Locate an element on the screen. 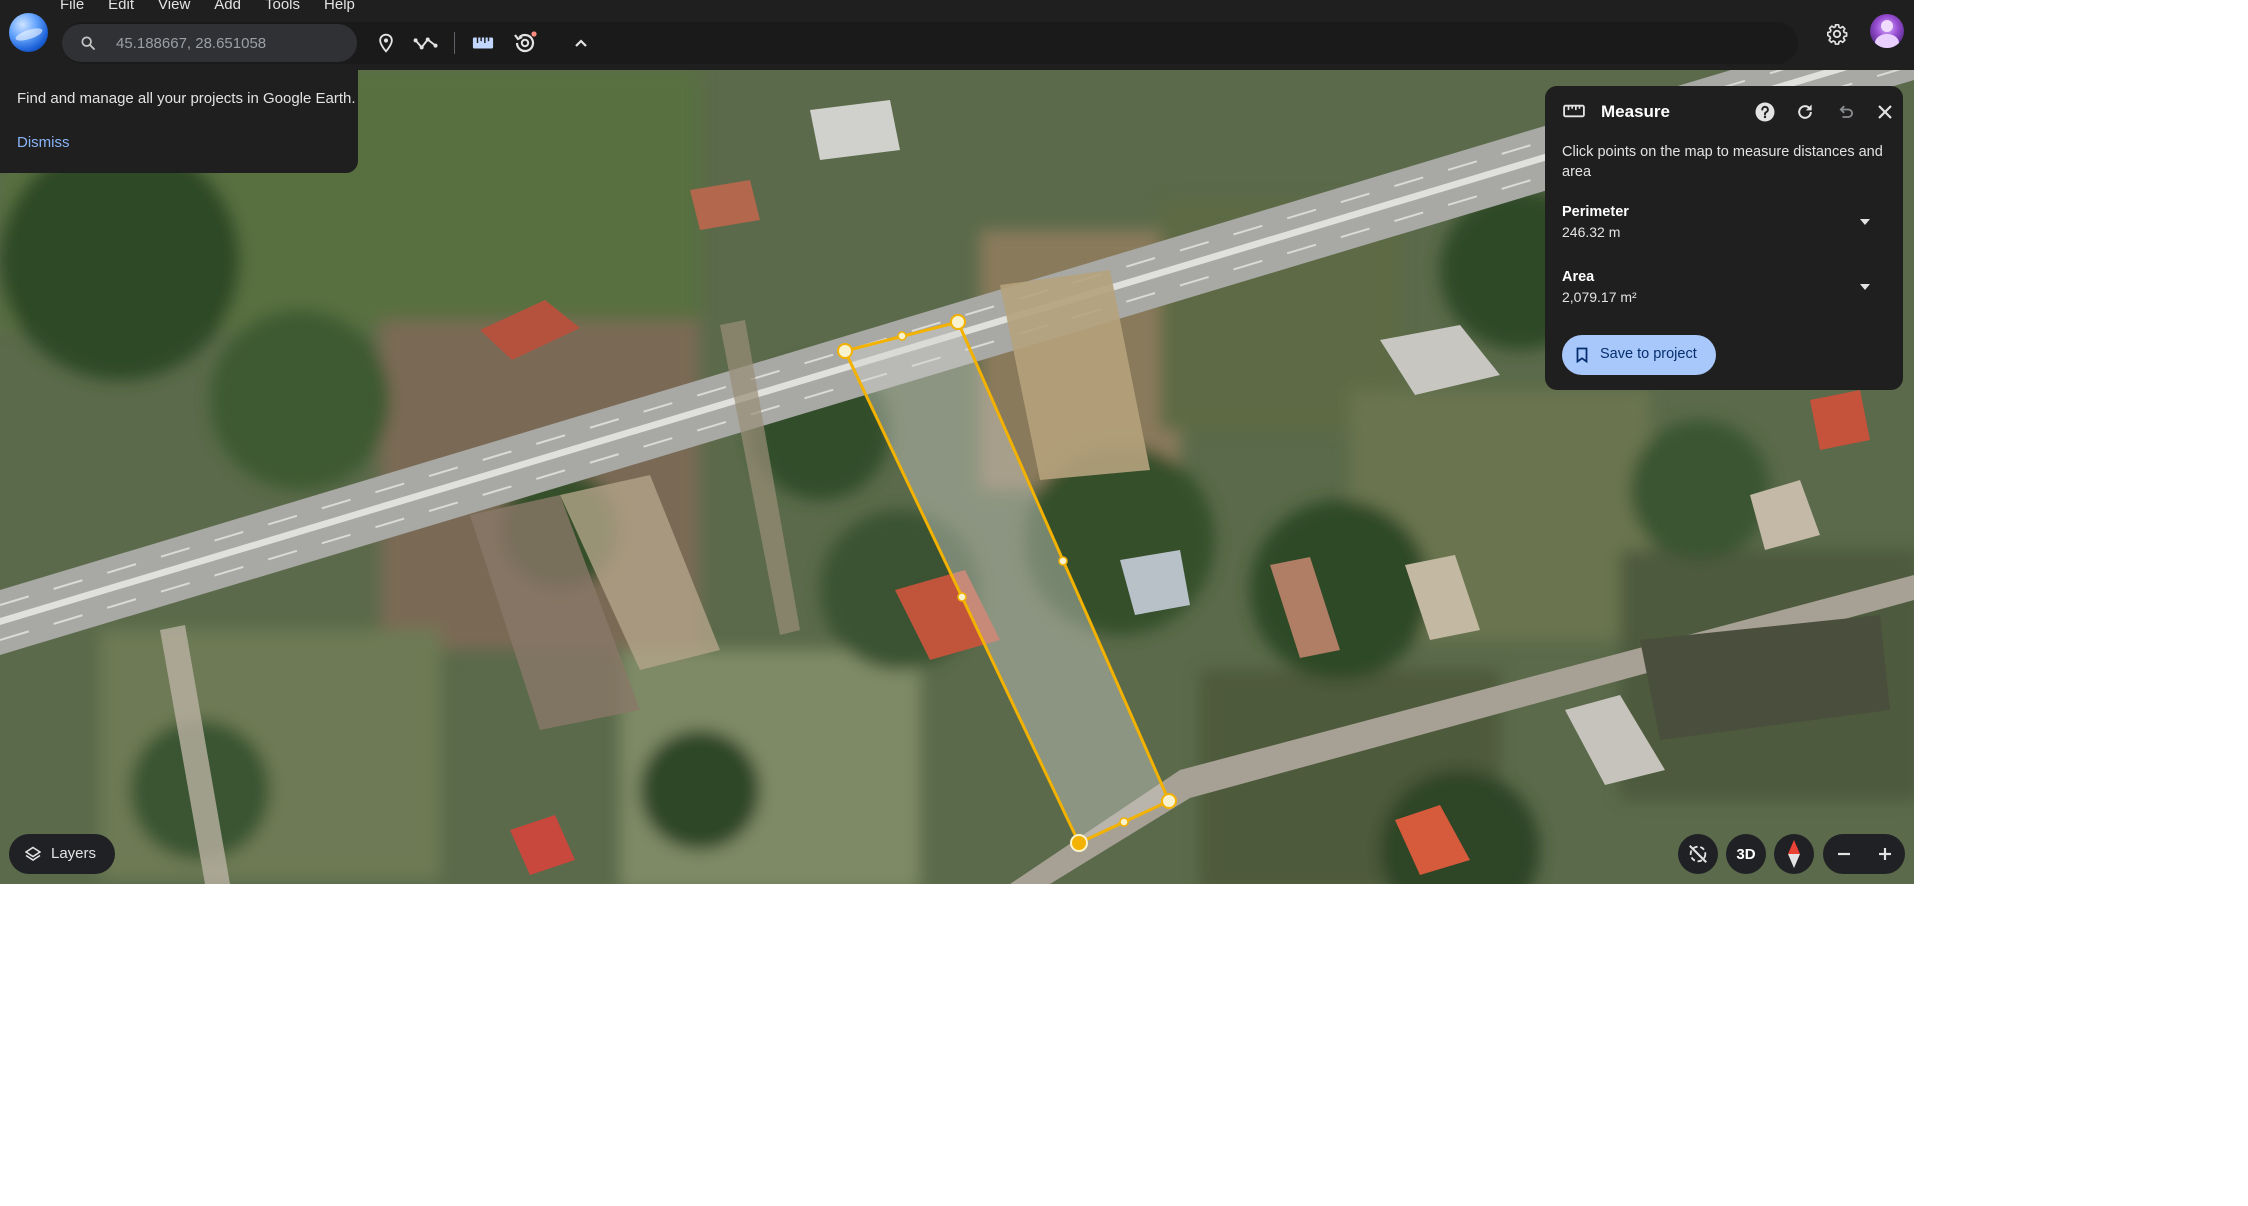 The width and height of the screenshot is (2248, 1206). search-box is located at coordinates (209, 43).